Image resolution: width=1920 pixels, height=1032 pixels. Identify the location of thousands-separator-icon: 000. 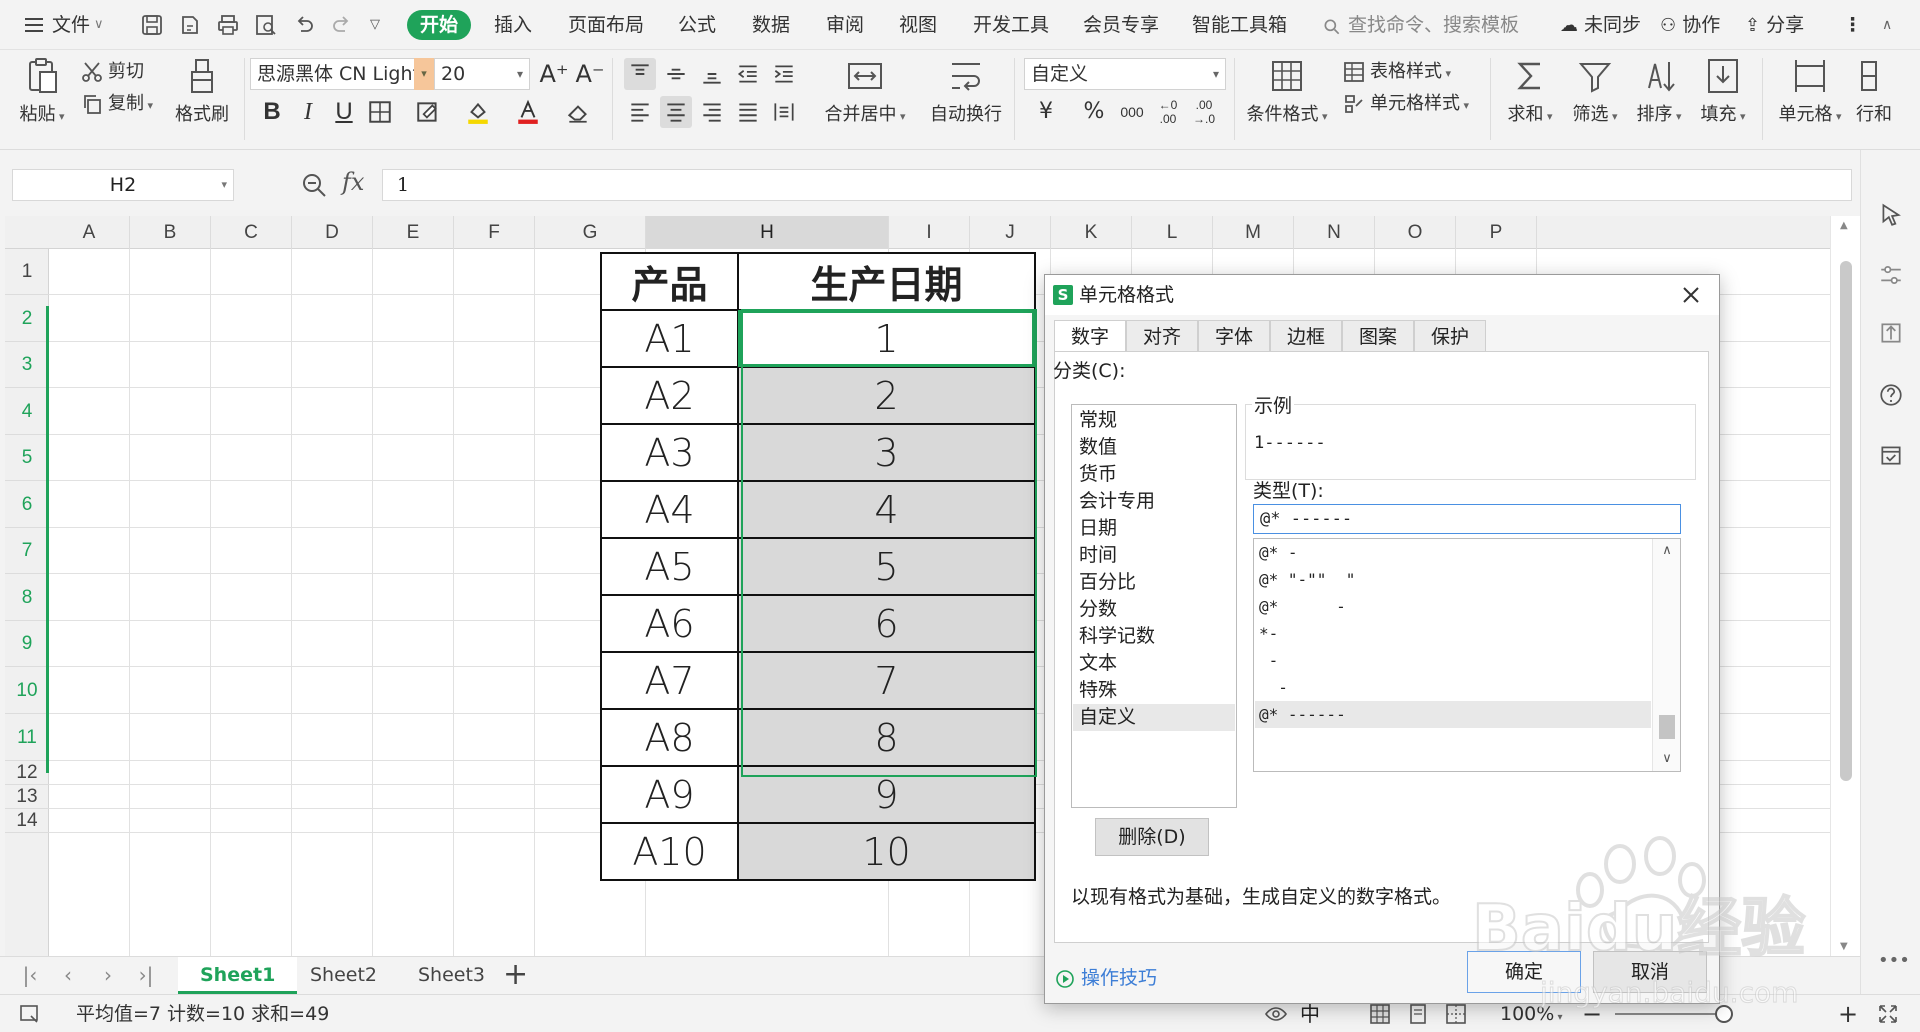
(1132, 112).